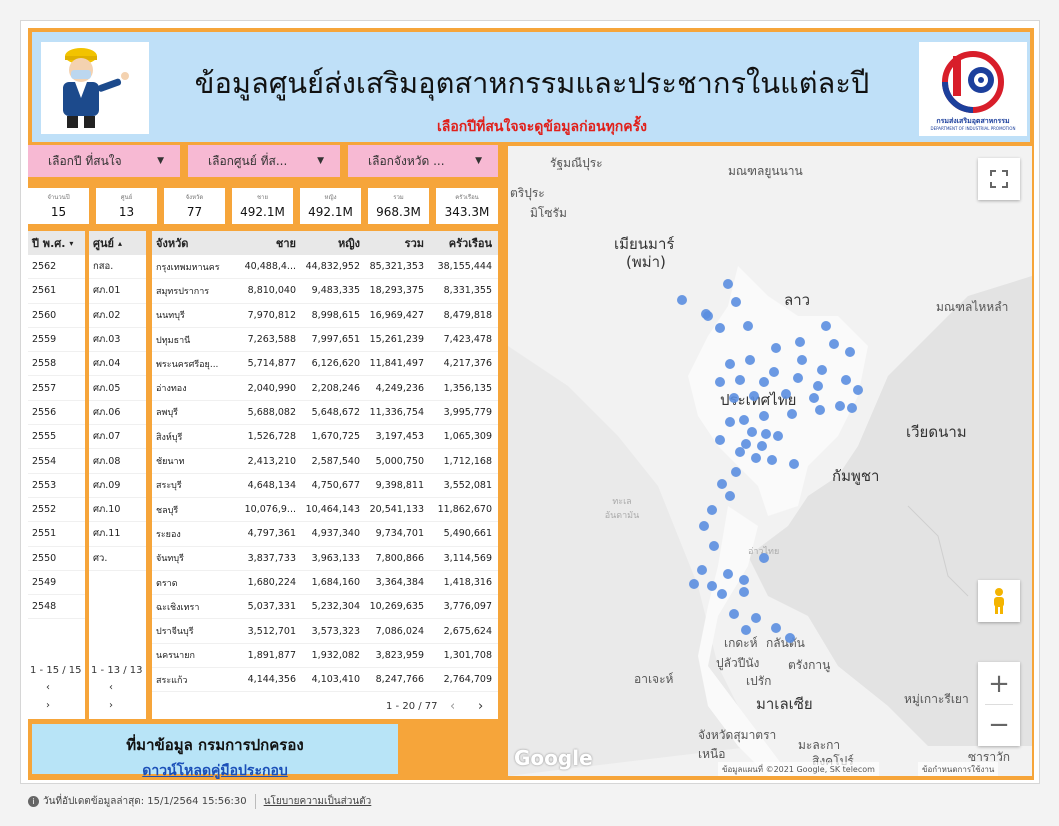 The height and width of the screenshot is (826, 1059). I want to click on table-row: 2552, so click(56, 510).